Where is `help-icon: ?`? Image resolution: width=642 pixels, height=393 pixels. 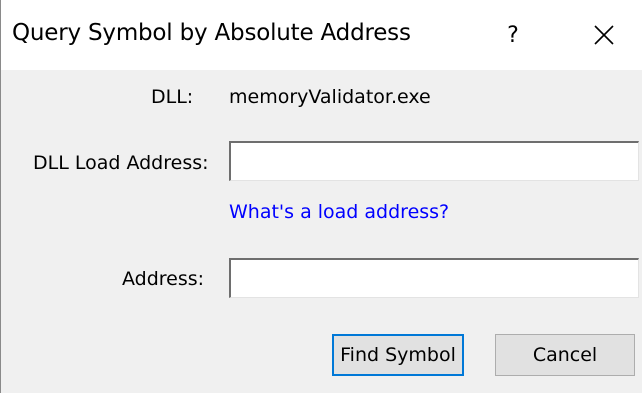
help-icon: ? is located at coordinates (513, 35).